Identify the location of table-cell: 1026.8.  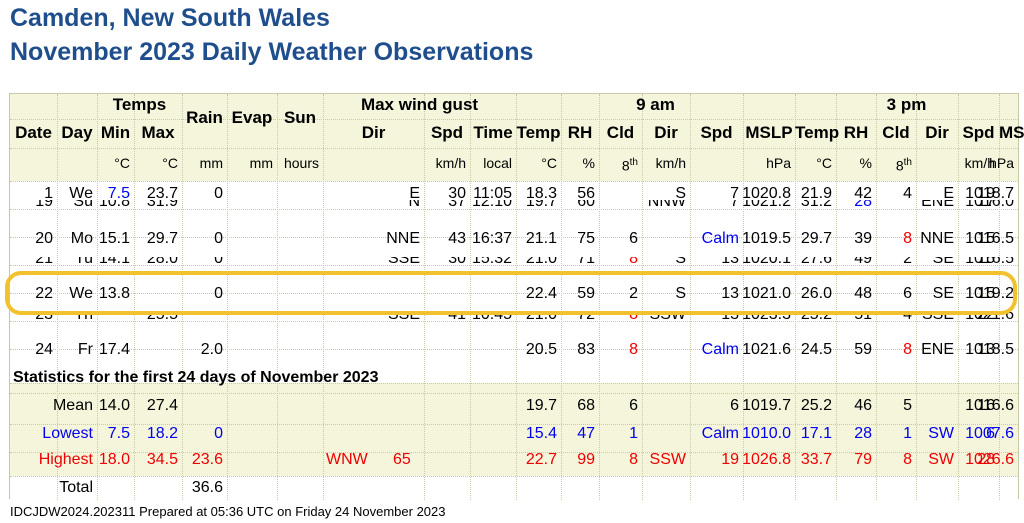
(766, 459).